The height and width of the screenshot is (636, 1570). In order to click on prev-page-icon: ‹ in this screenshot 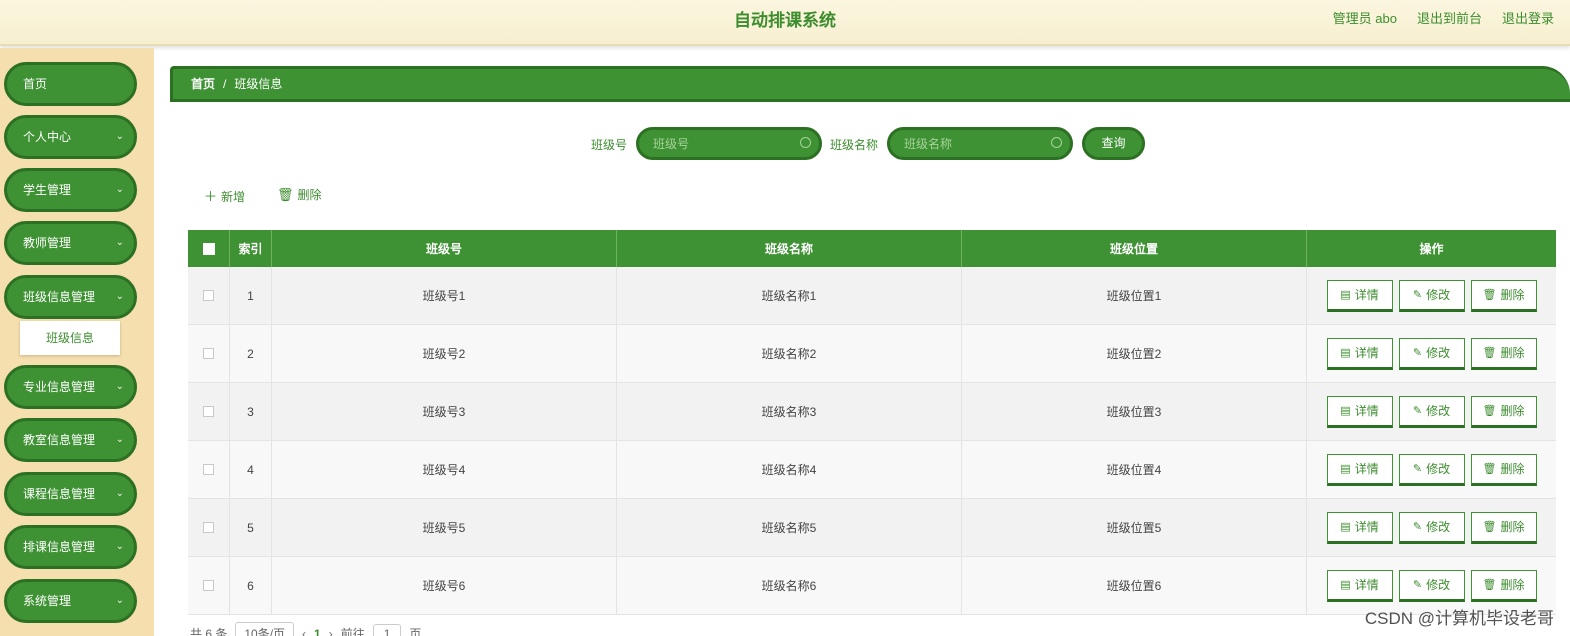, I will do `click(304, 631)`.